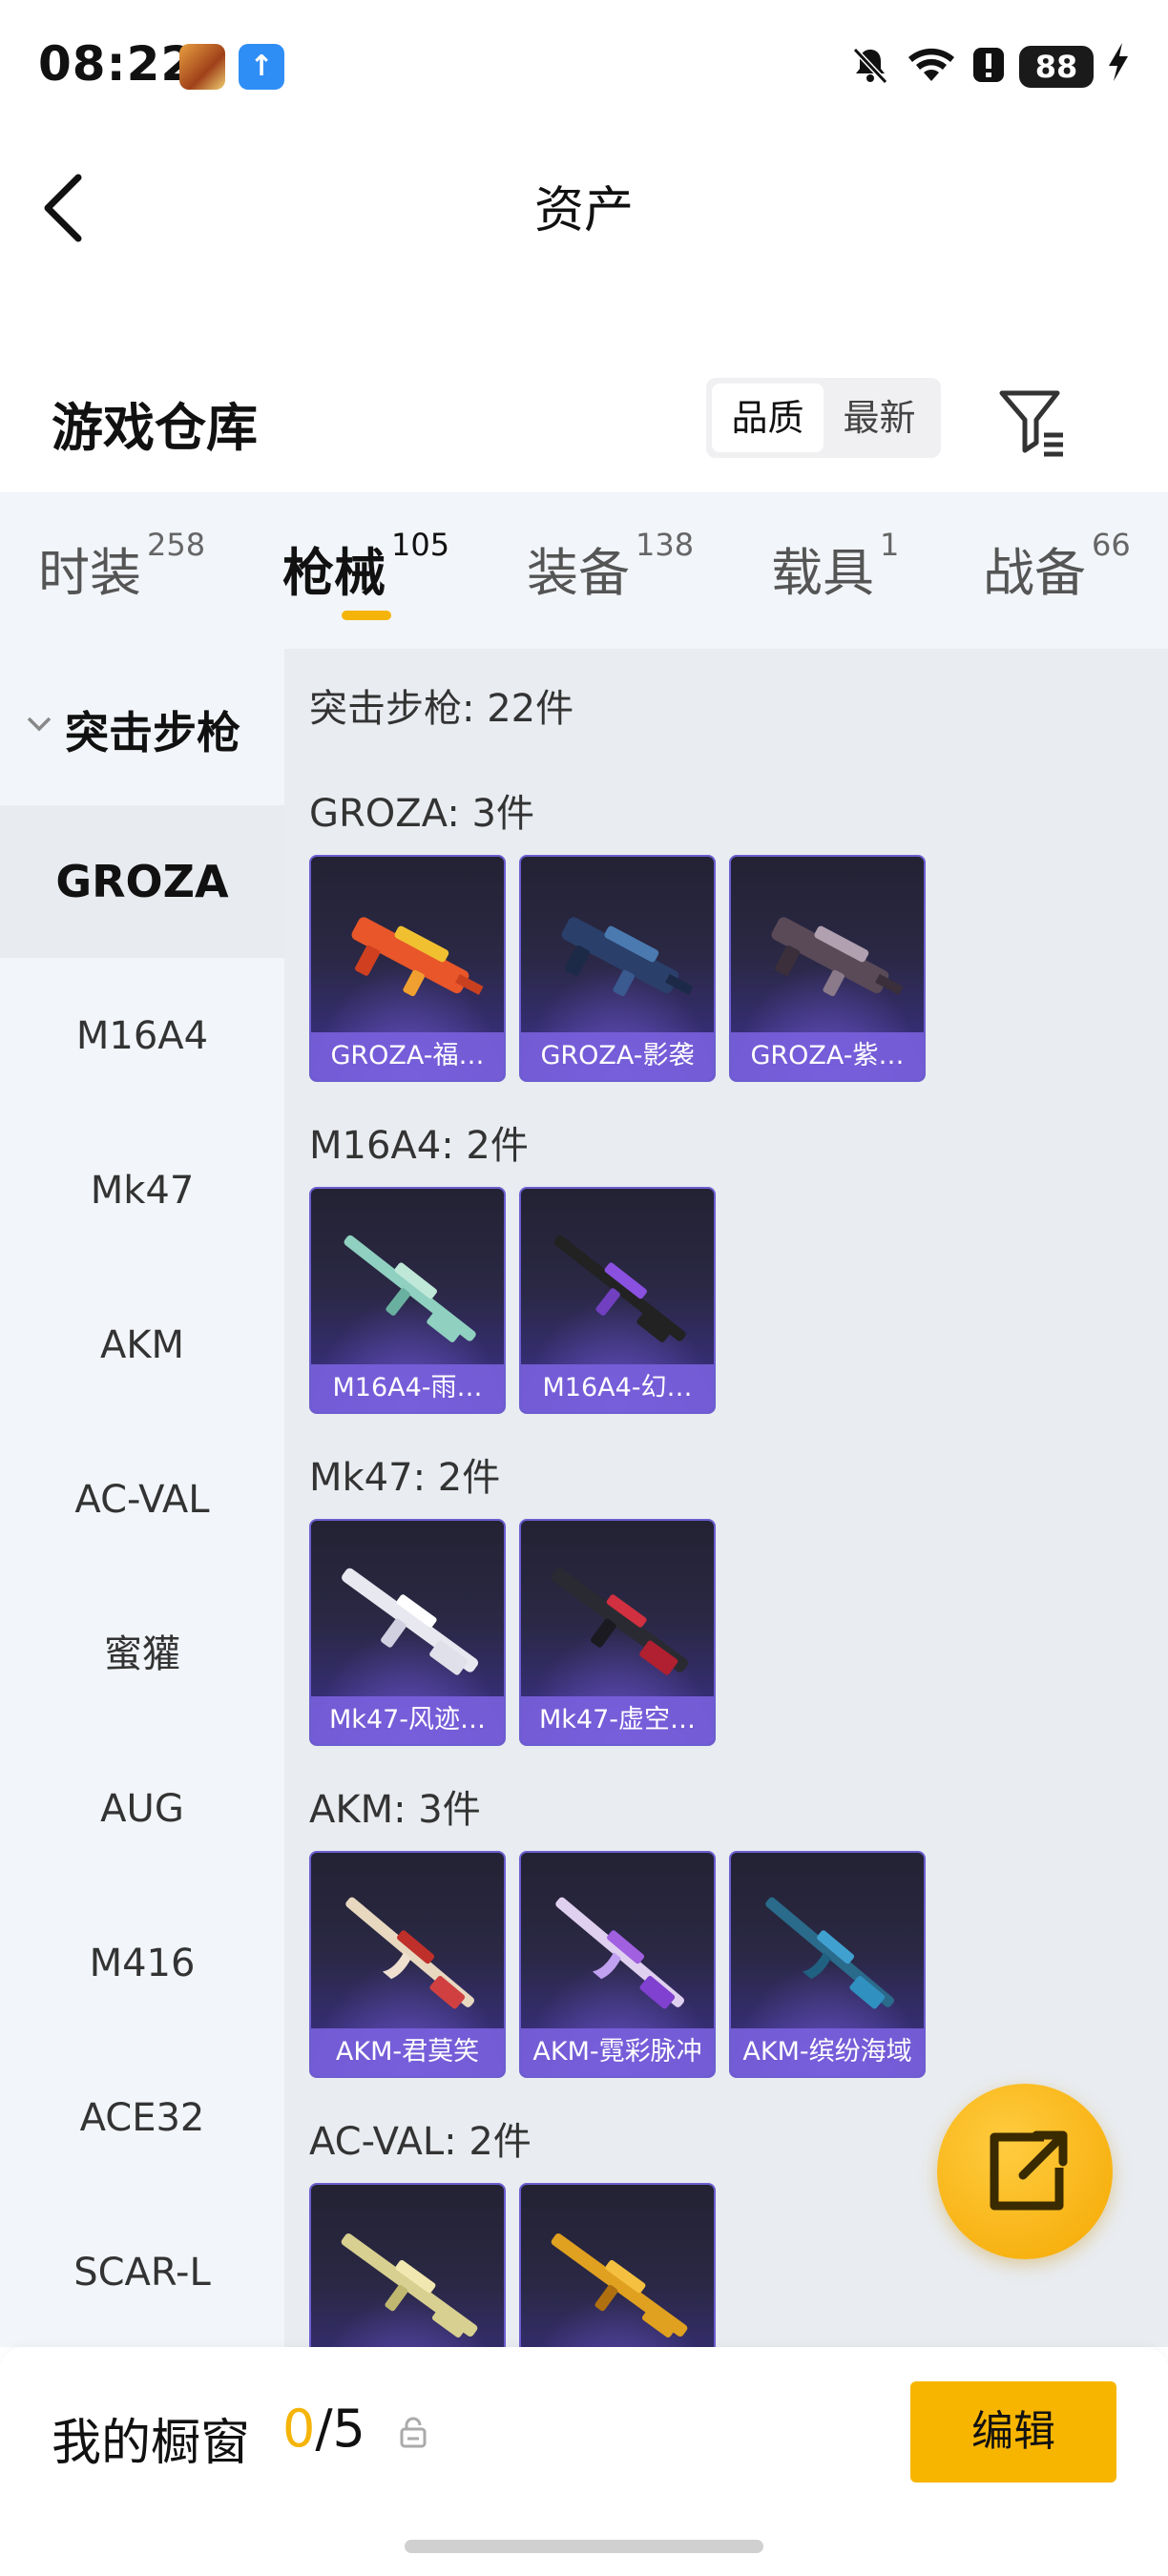 The image size is (1168, 2576). Describe the element at coordinates (39, 724) in the screenshot. I see `chevron-down-icon` at that location.